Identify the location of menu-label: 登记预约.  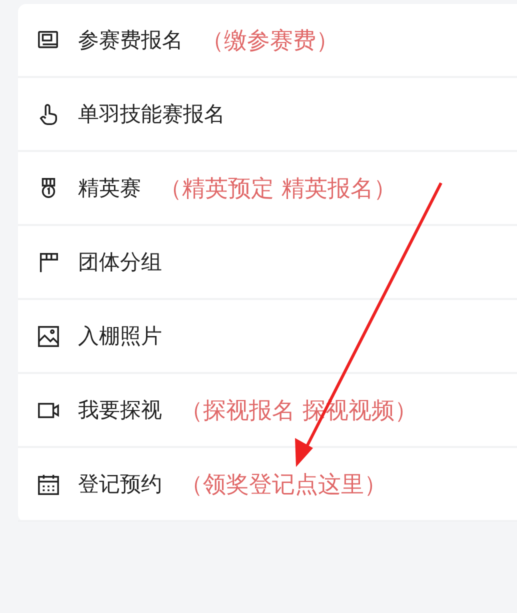
(120, 484).